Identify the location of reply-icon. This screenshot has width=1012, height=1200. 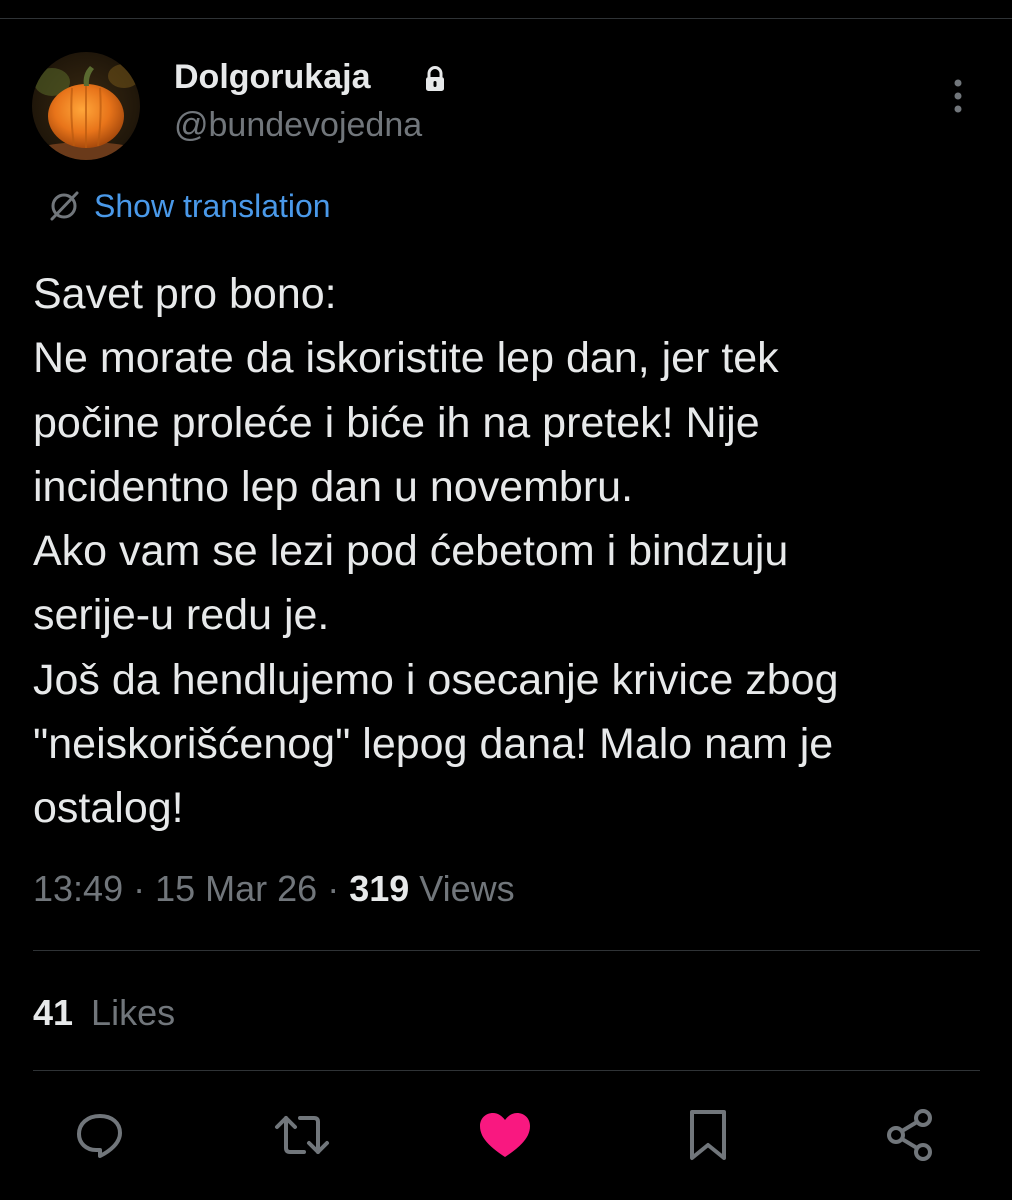
(99, 1136).